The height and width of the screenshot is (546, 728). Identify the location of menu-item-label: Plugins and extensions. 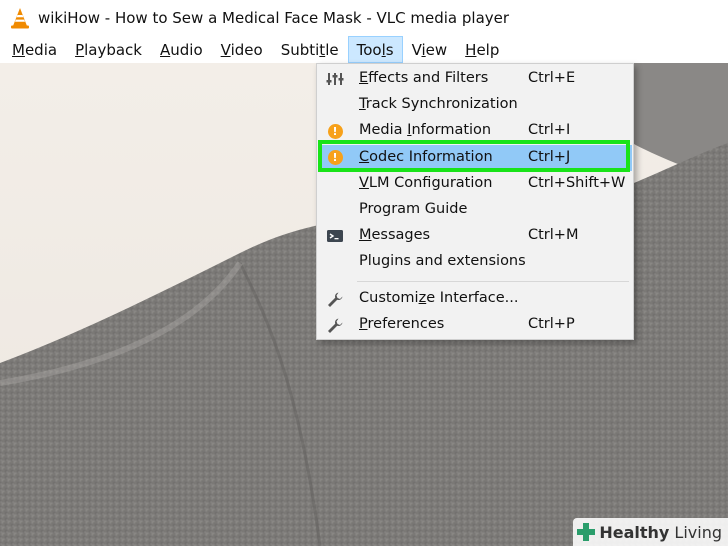
(442, 261).